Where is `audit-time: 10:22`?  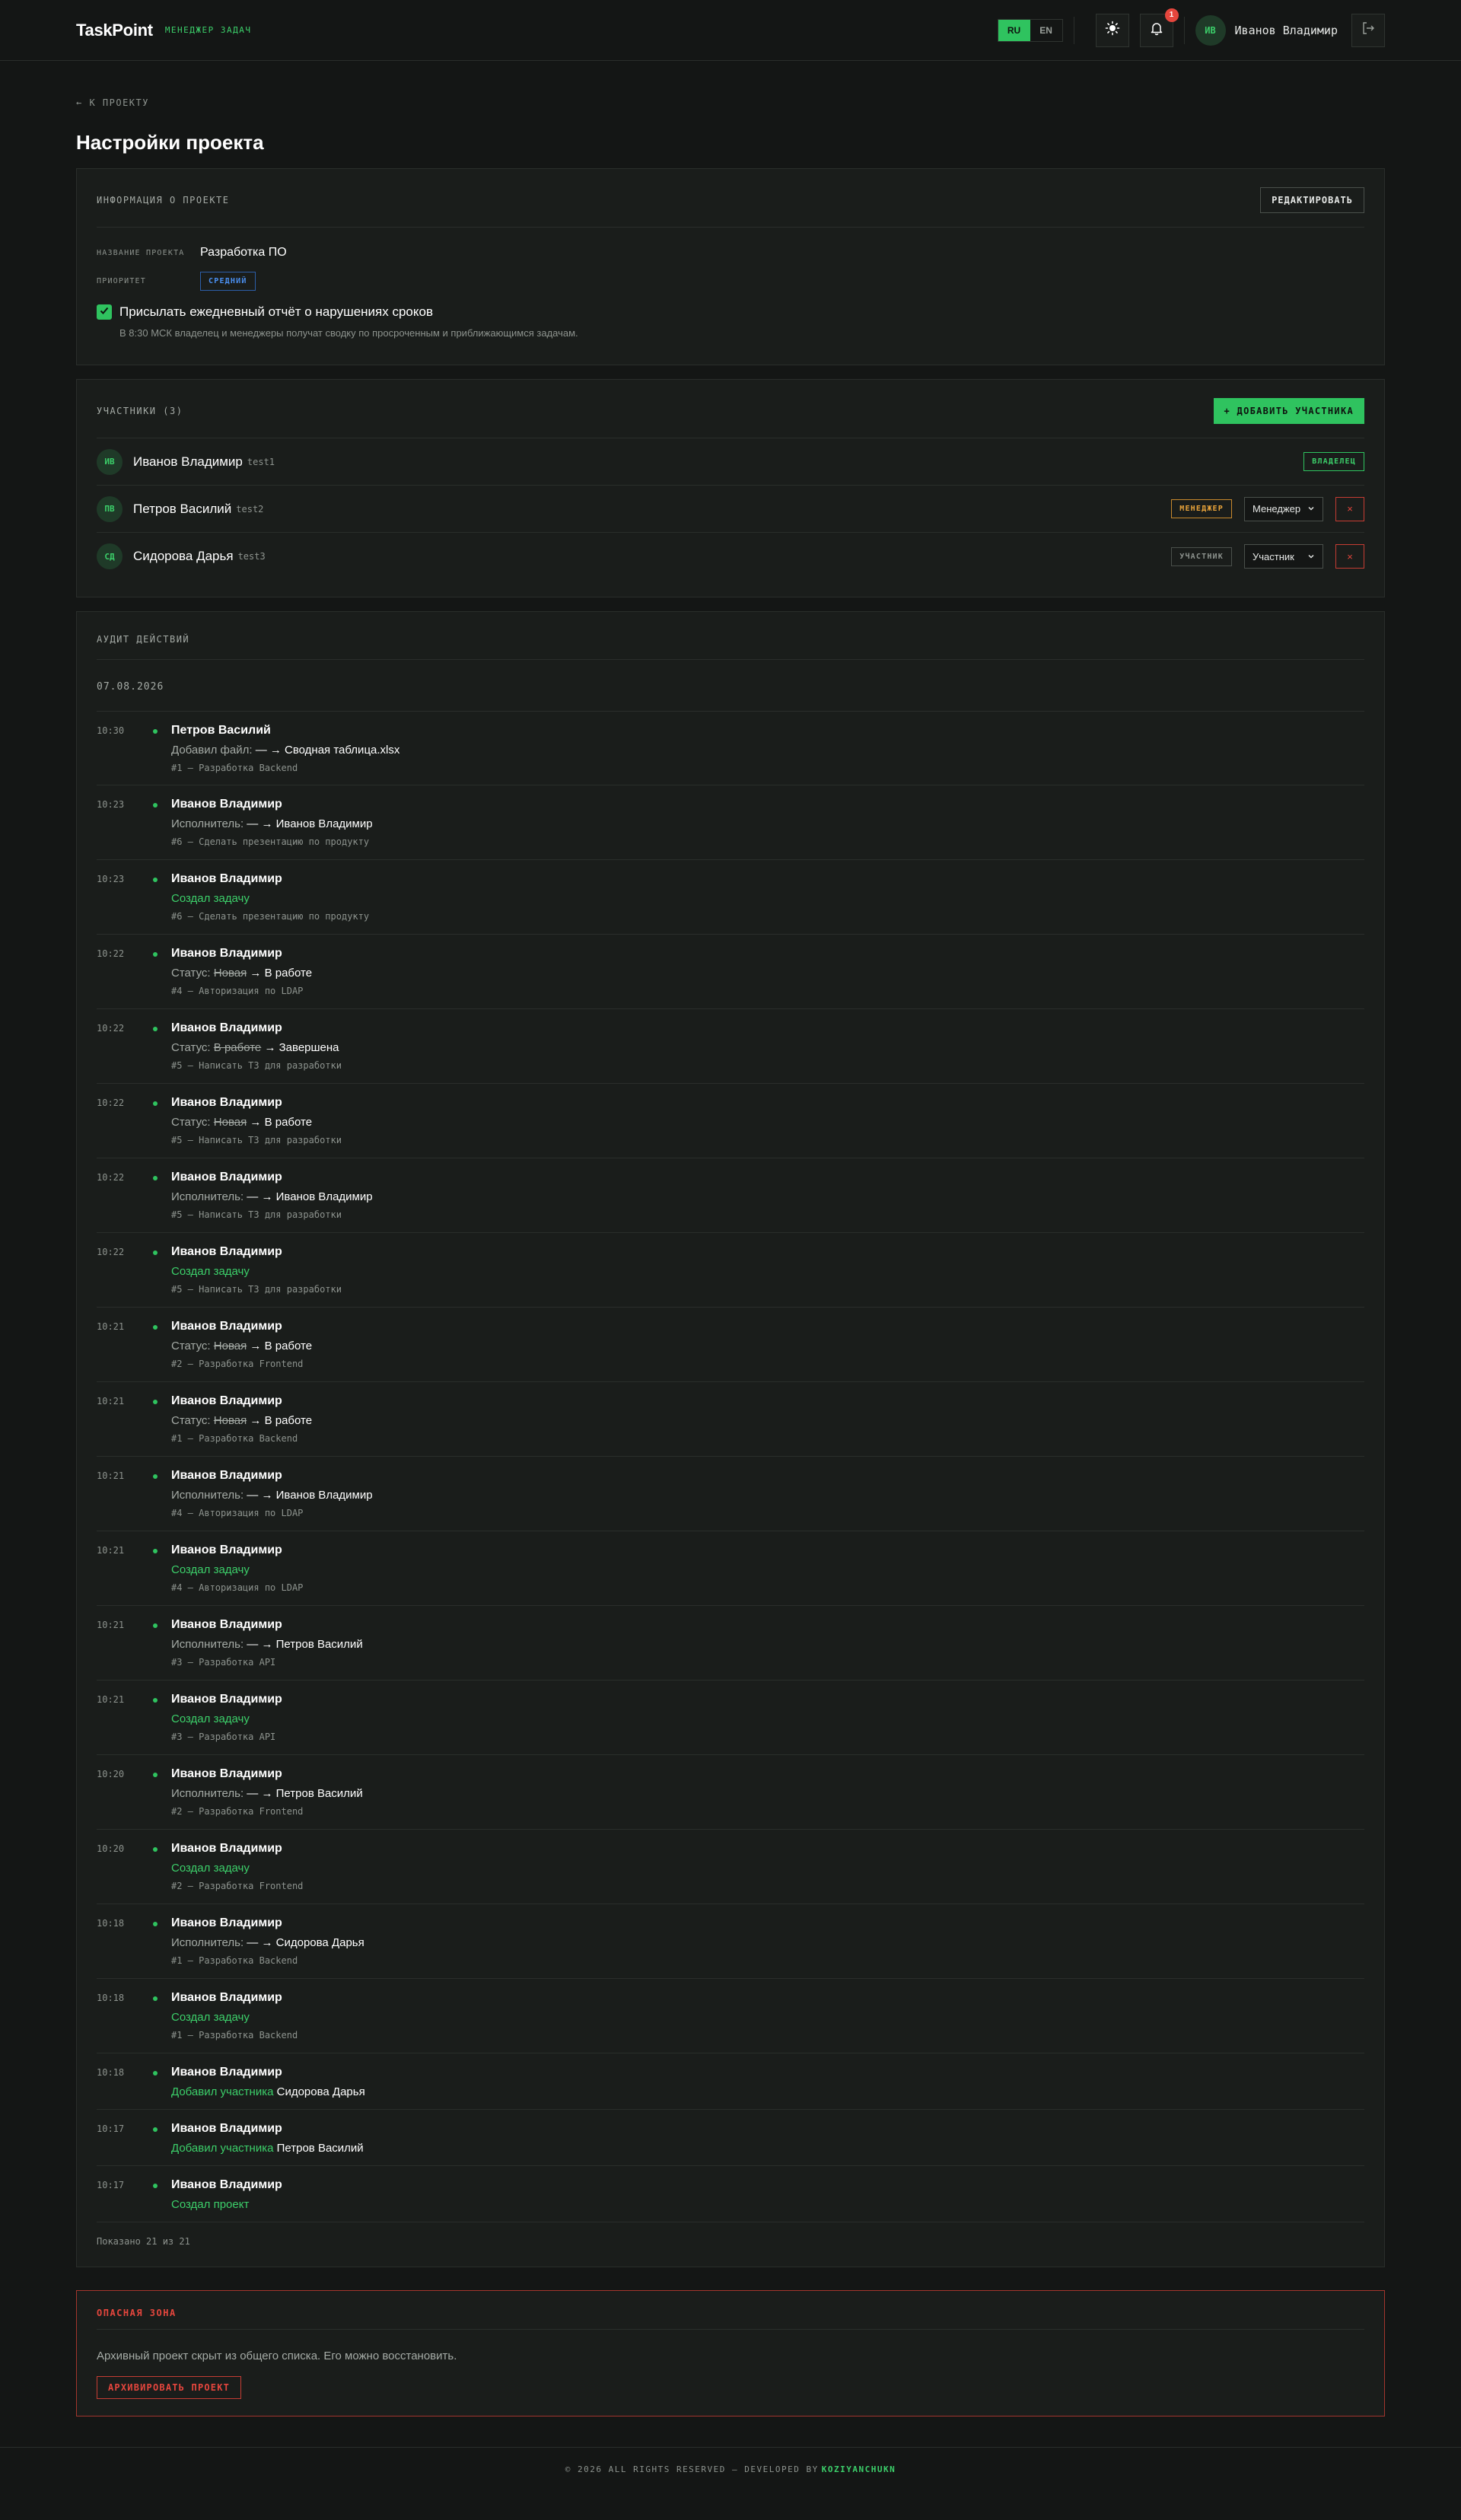
audit-time: 10:22 is located at coordinates (111, 1177).